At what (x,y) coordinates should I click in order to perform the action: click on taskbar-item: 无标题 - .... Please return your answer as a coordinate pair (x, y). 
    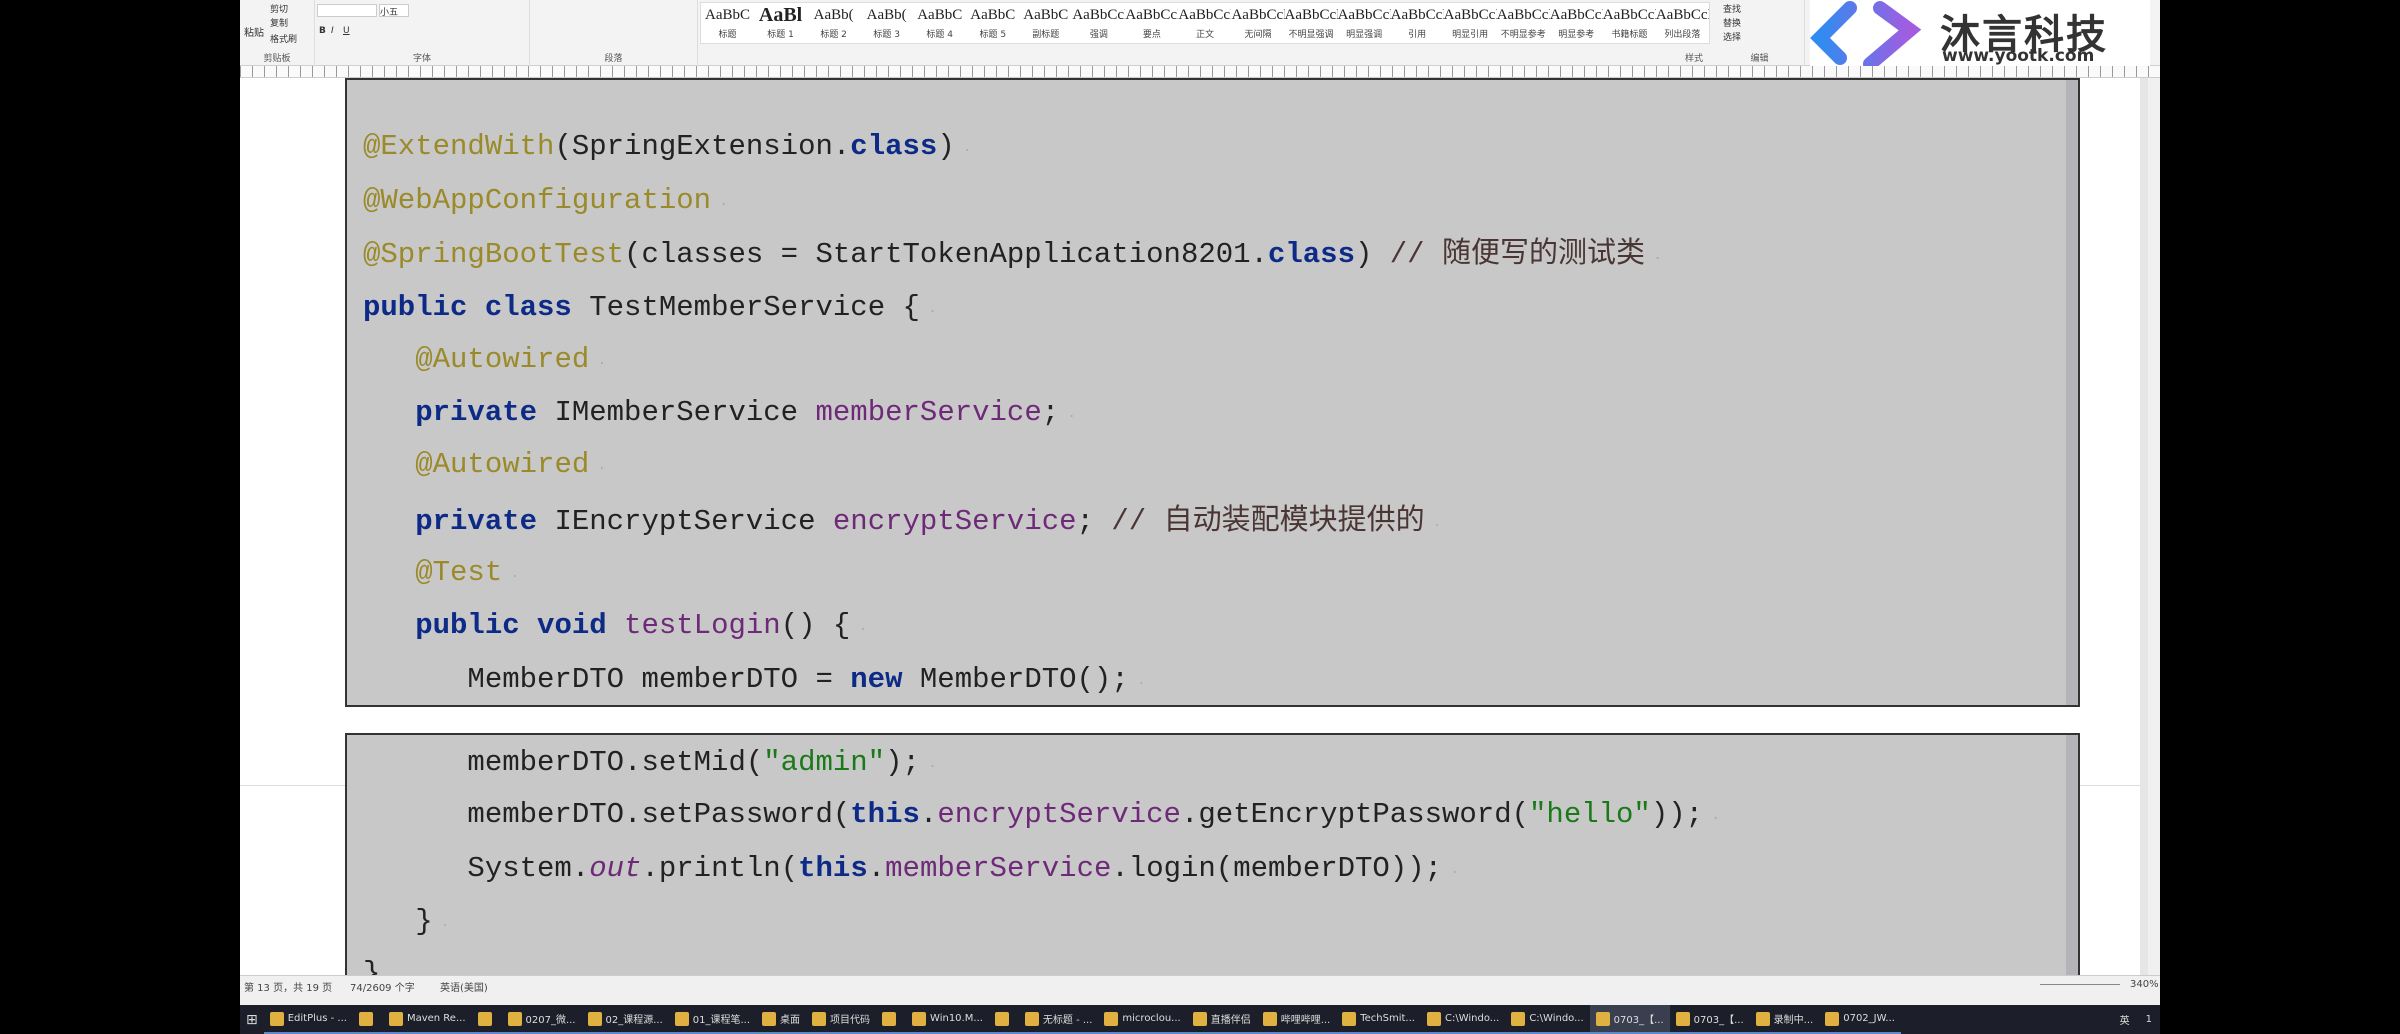
    Looking at the image, I should click on (1058, 1019).